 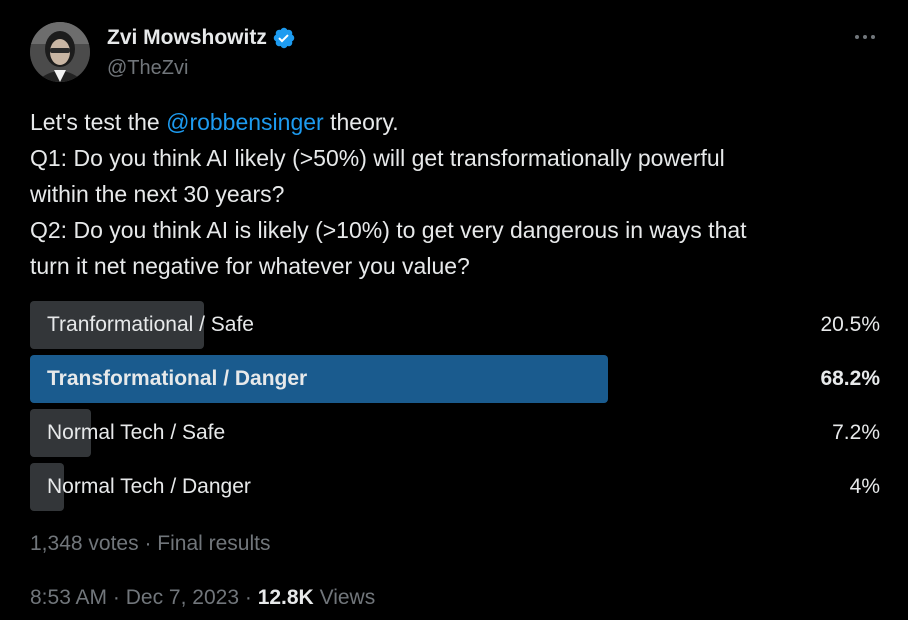 What do you see at coordinates (187, 38) in the screenshot?
I see `author-display-name: Zvi Mowshowitz` at bounding box center [187, 38].